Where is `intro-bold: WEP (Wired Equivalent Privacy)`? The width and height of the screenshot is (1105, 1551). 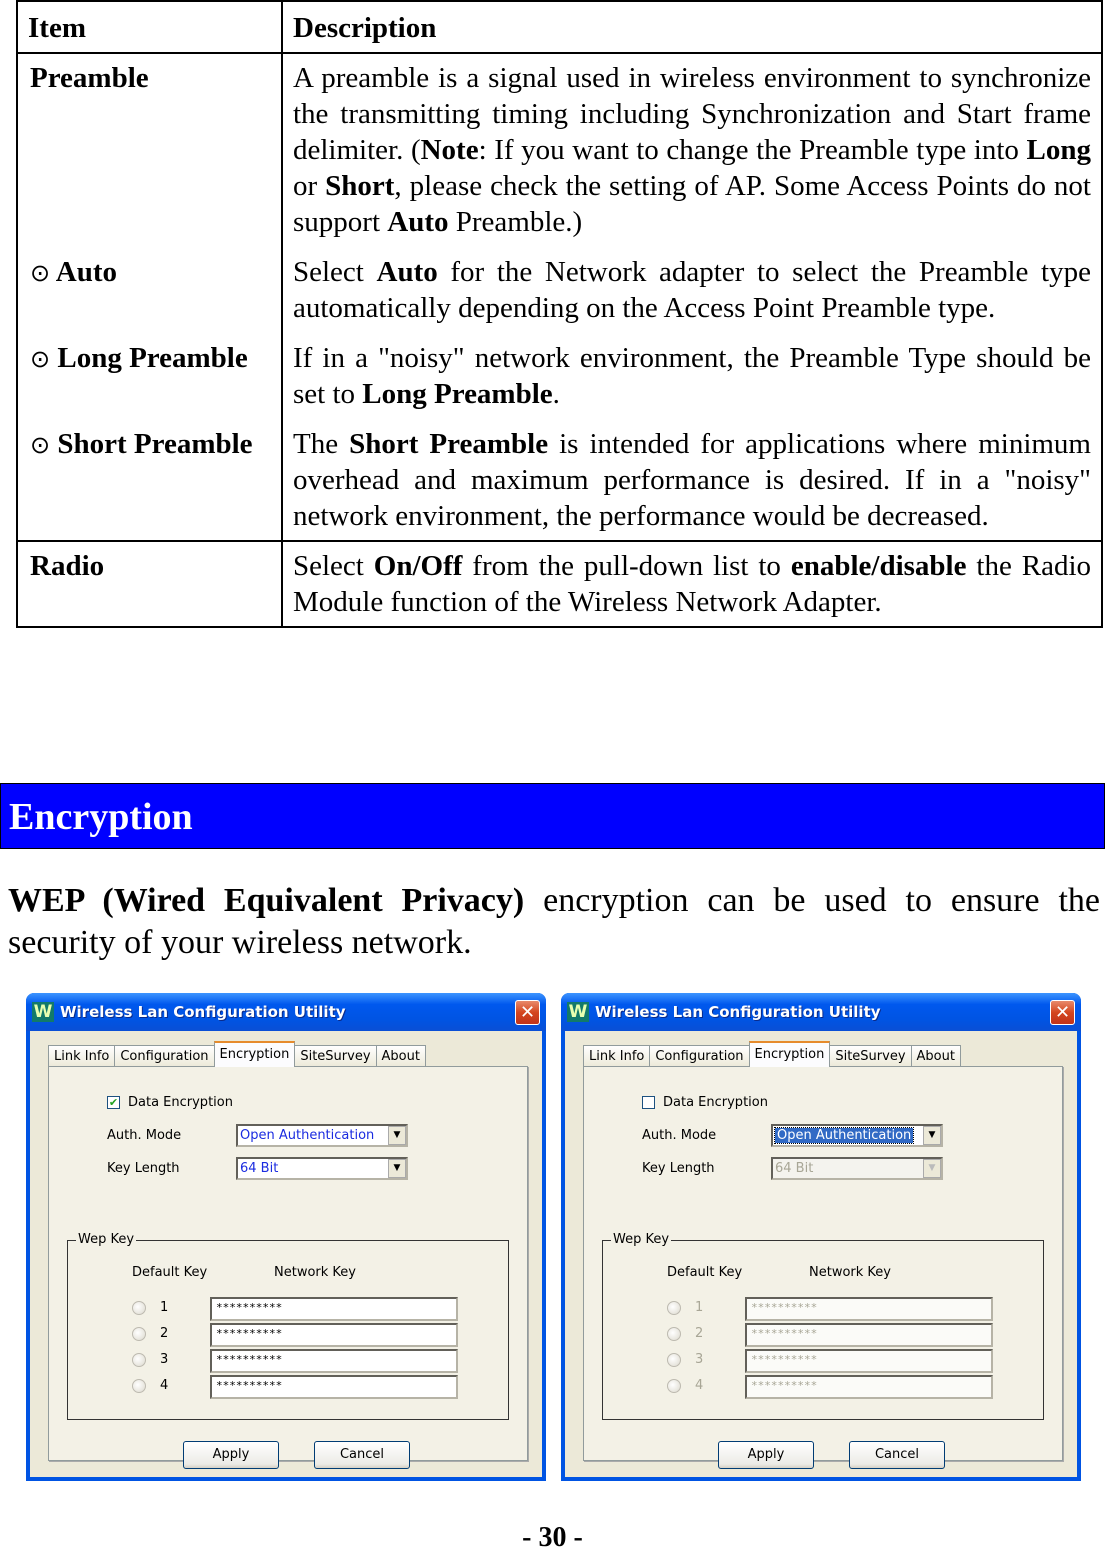 intro-bold: WEP (Wired Equivalent Privacy) is located at coordinates (266, 900).